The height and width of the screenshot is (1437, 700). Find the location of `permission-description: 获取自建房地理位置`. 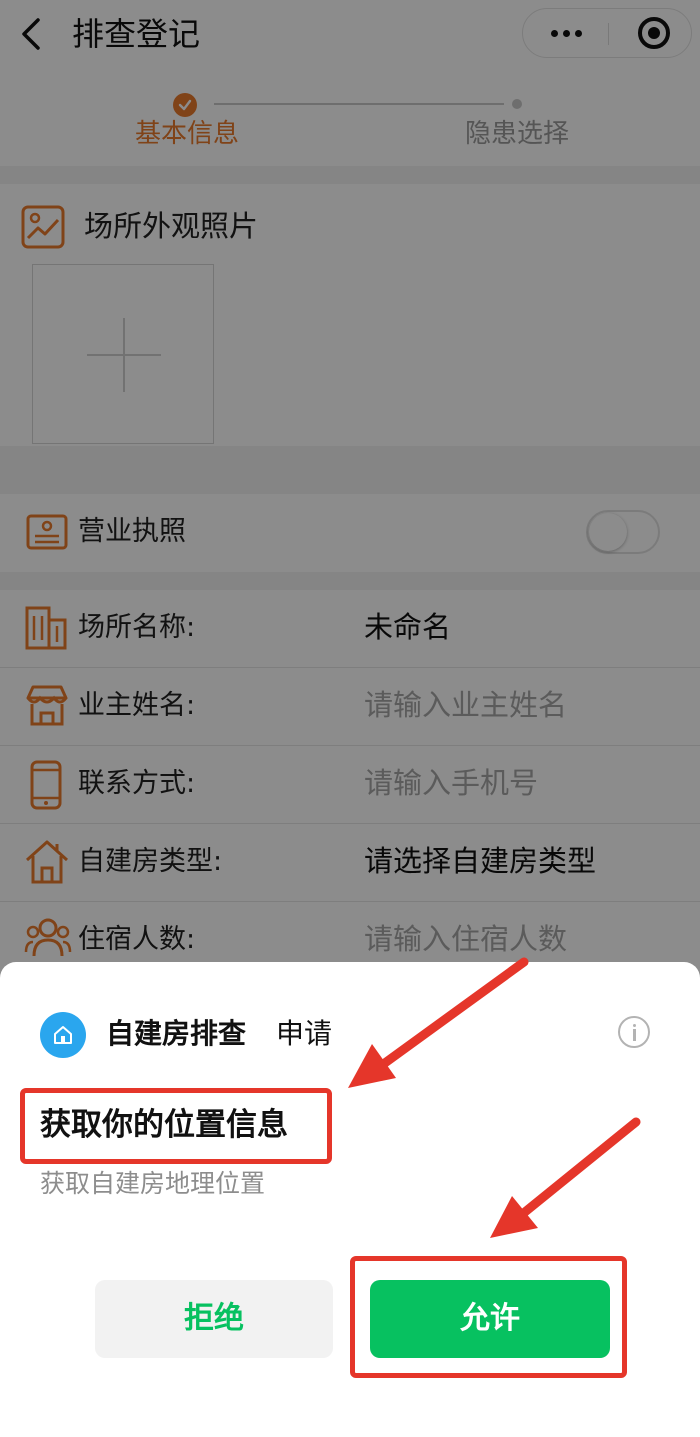

permission-description: 获取自建房地理位置 is located at coordinates (153, 1183).